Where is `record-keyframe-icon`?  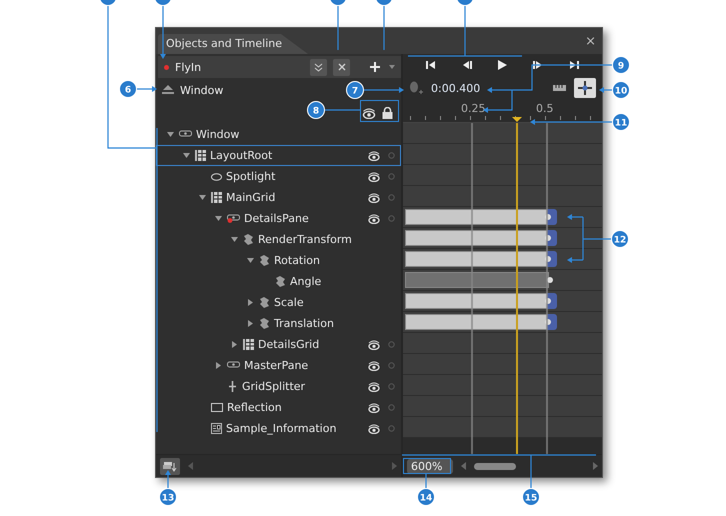
record-keyframe-icon is located at coordinates (416, 88).